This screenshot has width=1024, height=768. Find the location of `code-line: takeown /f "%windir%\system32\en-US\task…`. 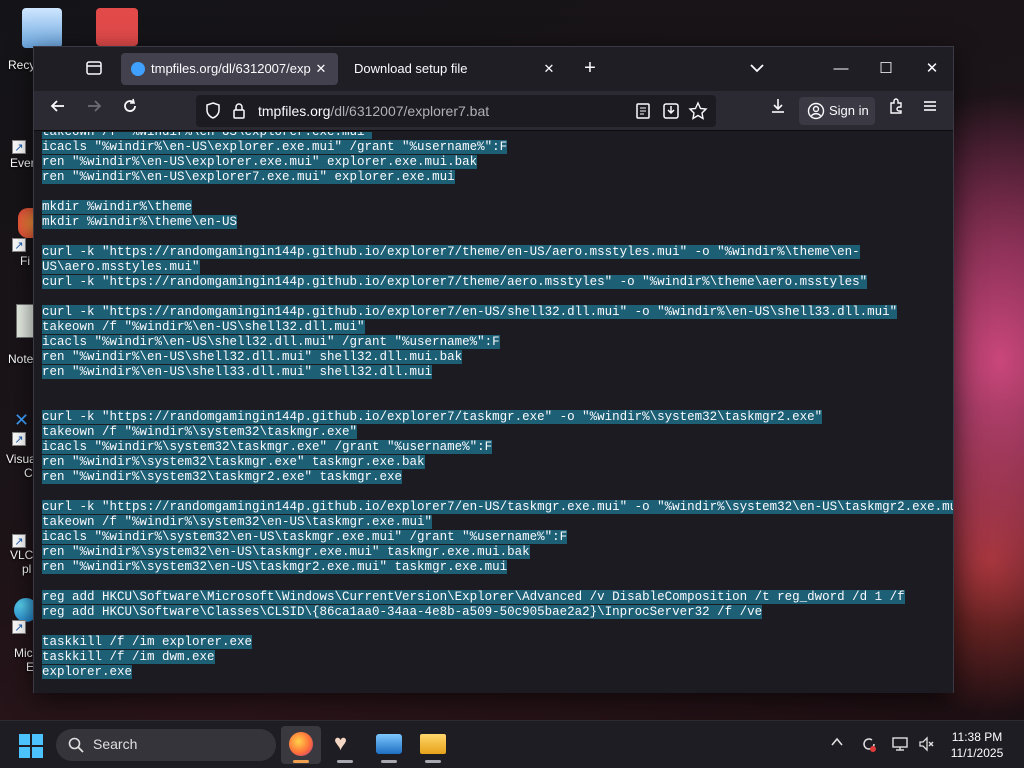

code-line: takeown /f "%windir%\system32\en-US\task… is located at coordinates (489, 522).